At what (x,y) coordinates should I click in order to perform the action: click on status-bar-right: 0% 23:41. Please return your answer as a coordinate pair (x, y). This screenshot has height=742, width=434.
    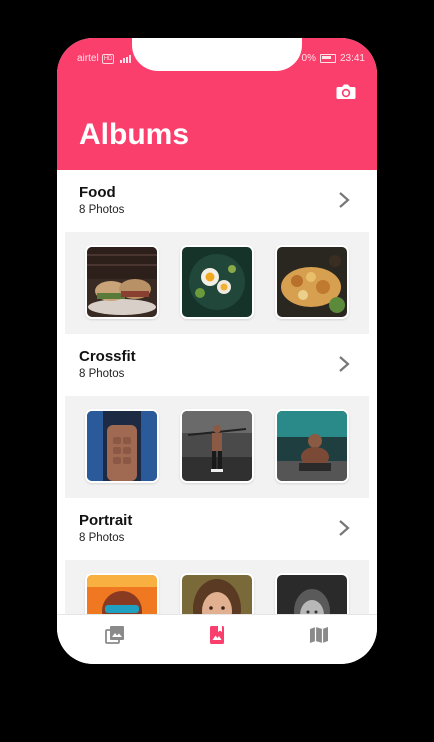
    Looking at the image, I should click on (333, 58).